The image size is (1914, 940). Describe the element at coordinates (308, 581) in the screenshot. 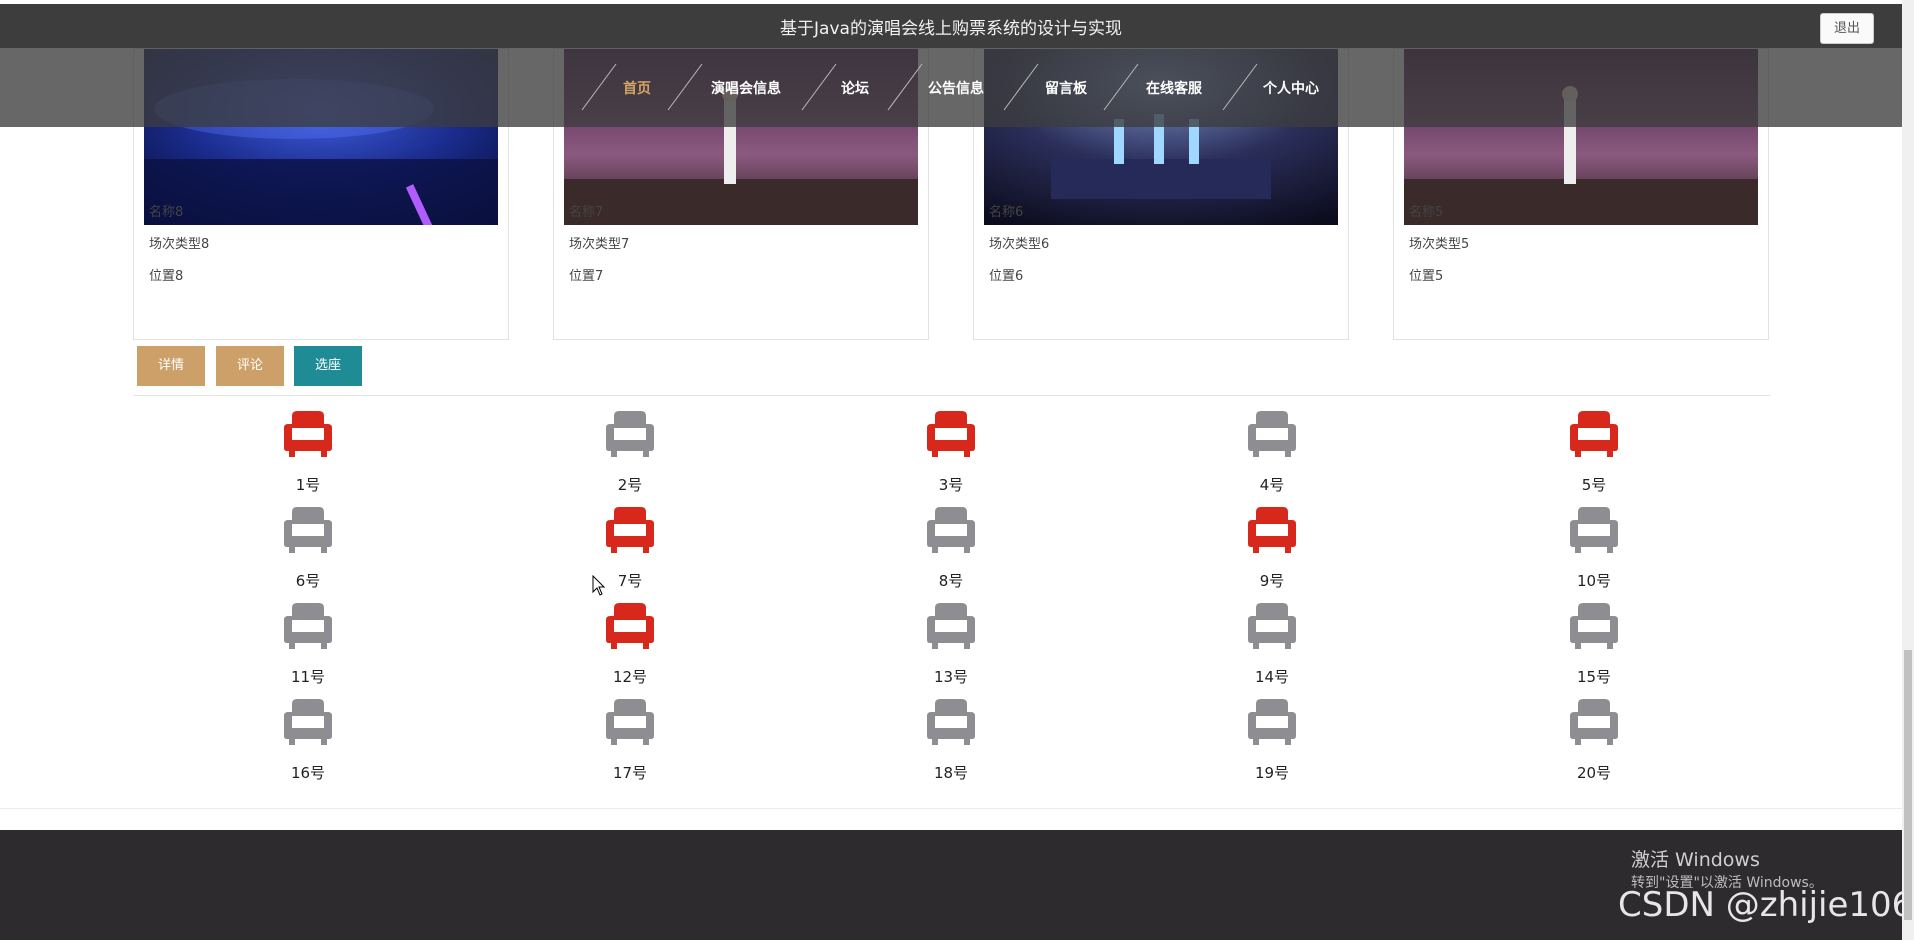

I see `seat-label: 6号` at that location.